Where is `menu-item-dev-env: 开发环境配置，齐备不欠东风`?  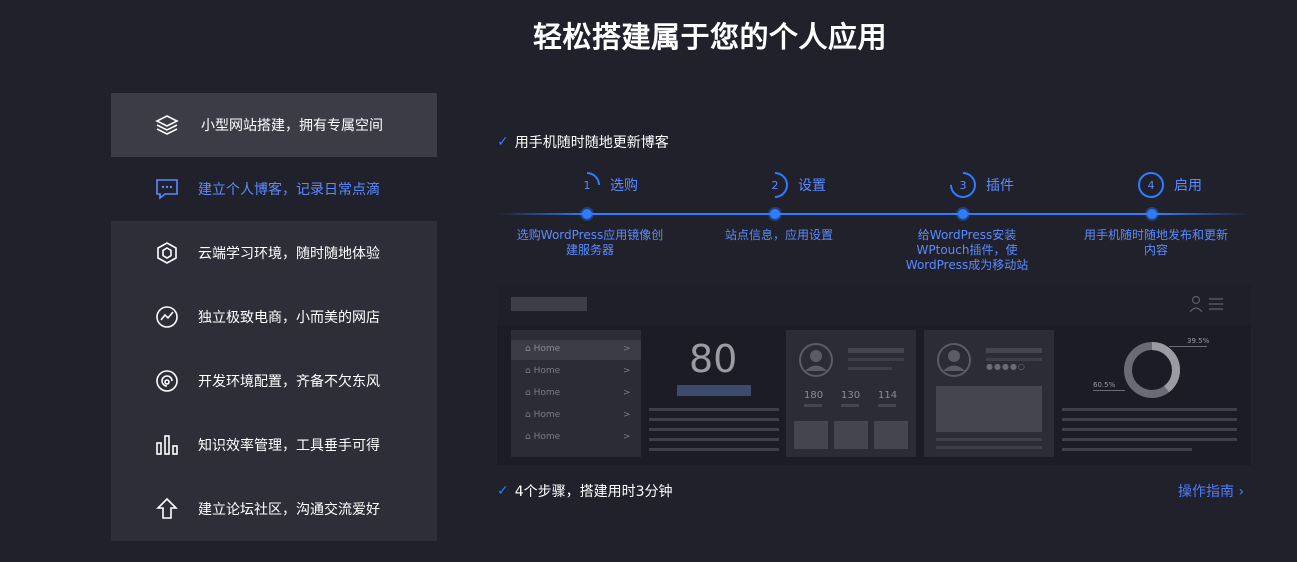 menu-item-dev-env: 开发环境配置，齐备不欠东风 is located at coordinates (274, 381).